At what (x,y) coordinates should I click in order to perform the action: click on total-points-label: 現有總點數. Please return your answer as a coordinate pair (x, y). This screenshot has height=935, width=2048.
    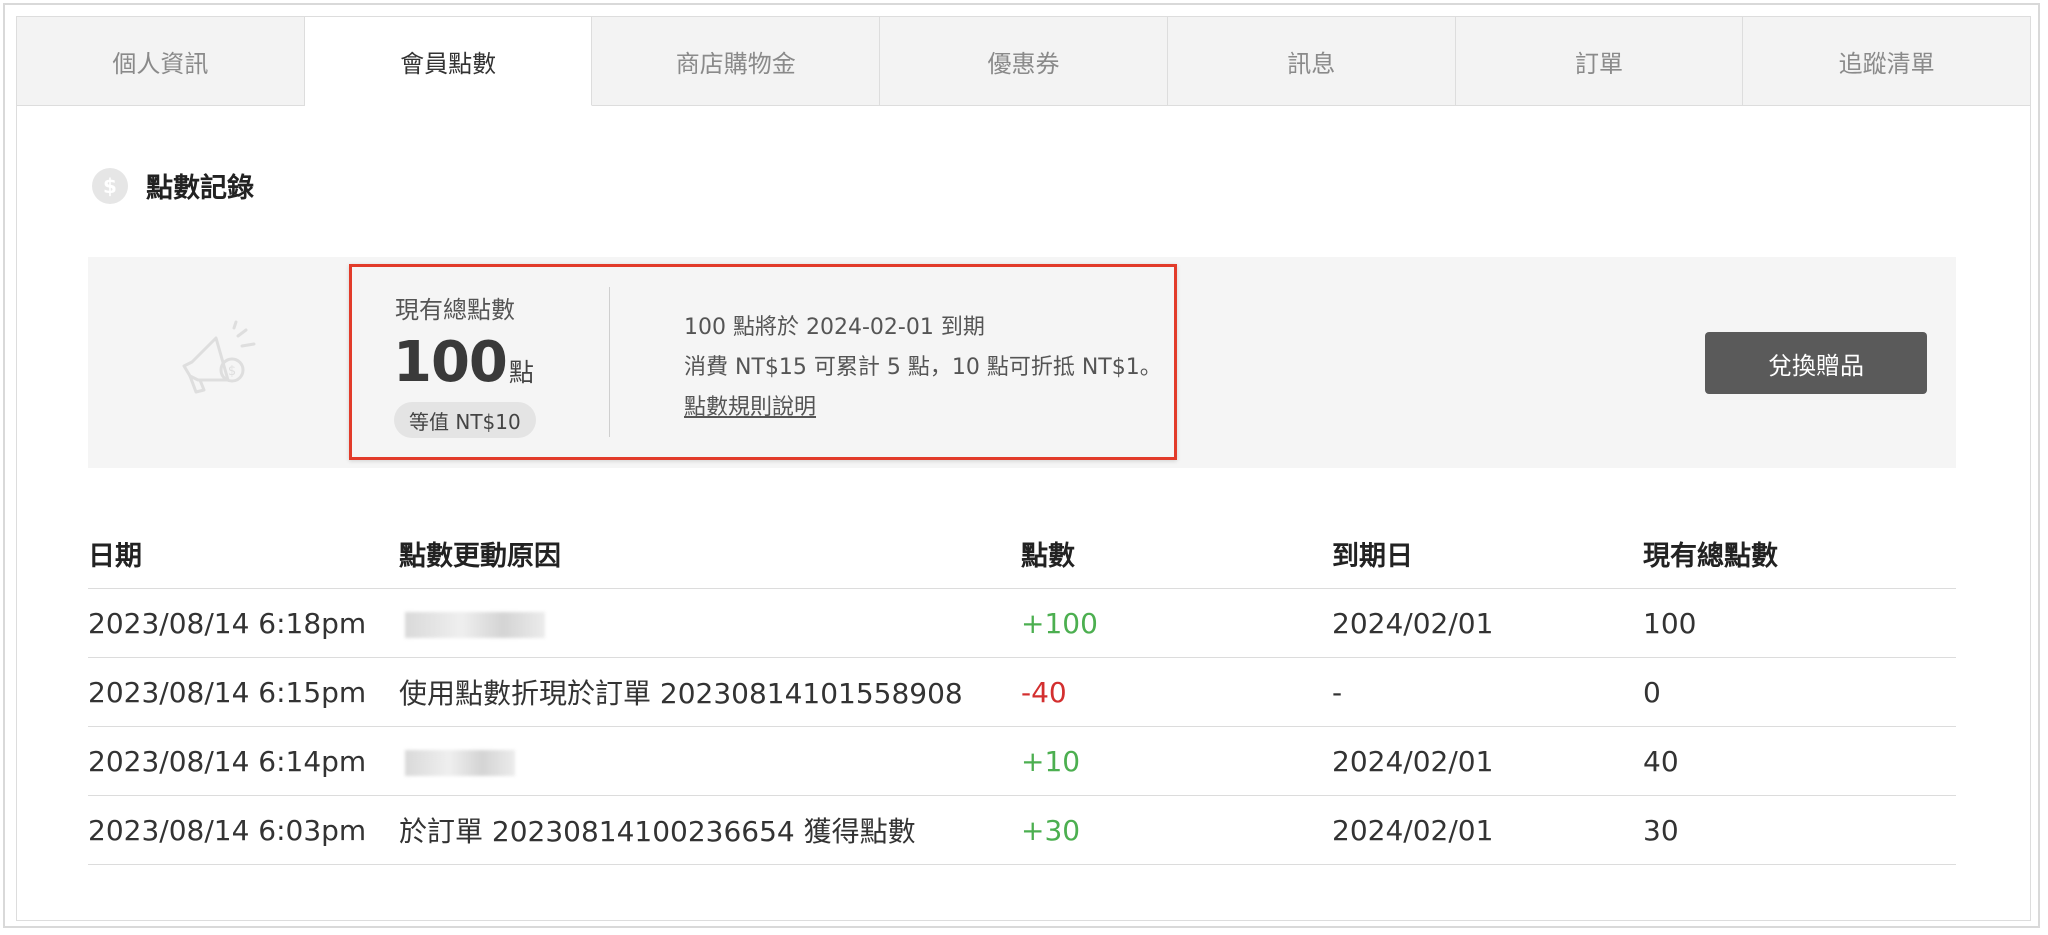
    Looking at the image, I should click on (455, 310).